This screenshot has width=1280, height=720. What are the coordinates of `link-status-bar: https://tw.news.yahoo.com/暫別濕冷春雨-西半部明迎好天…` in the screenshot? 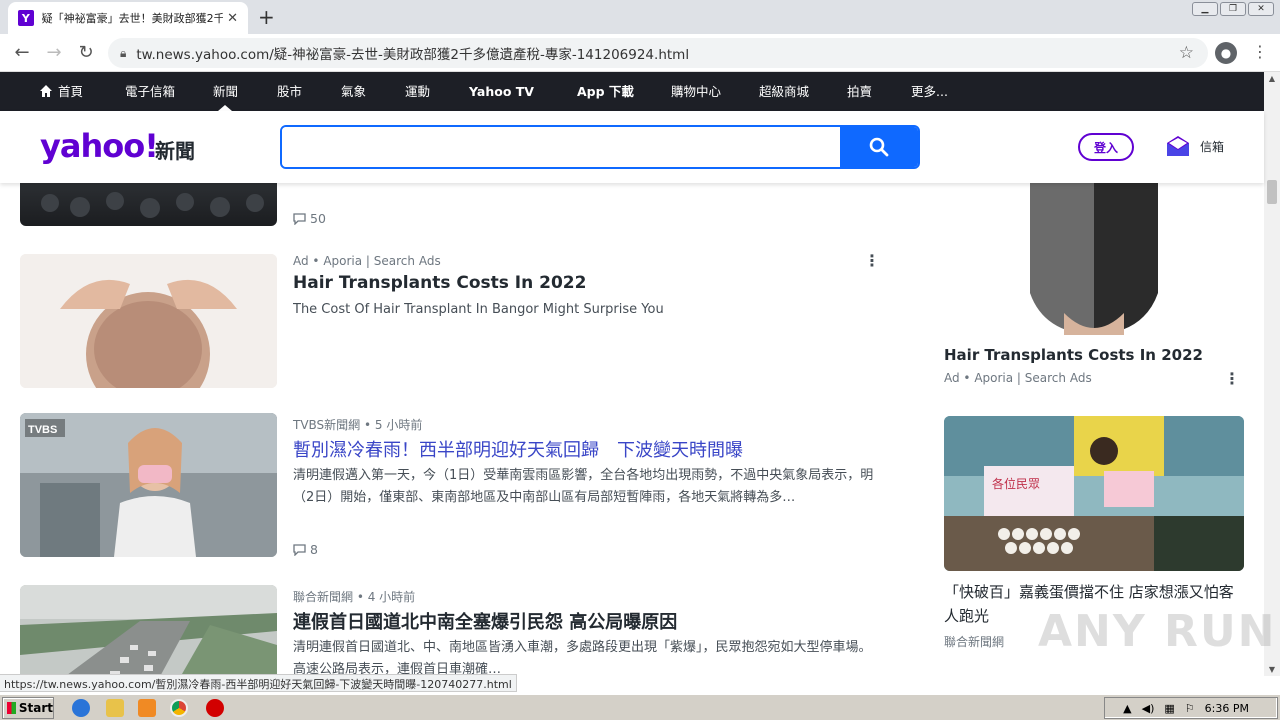 It's located at (258, 683).